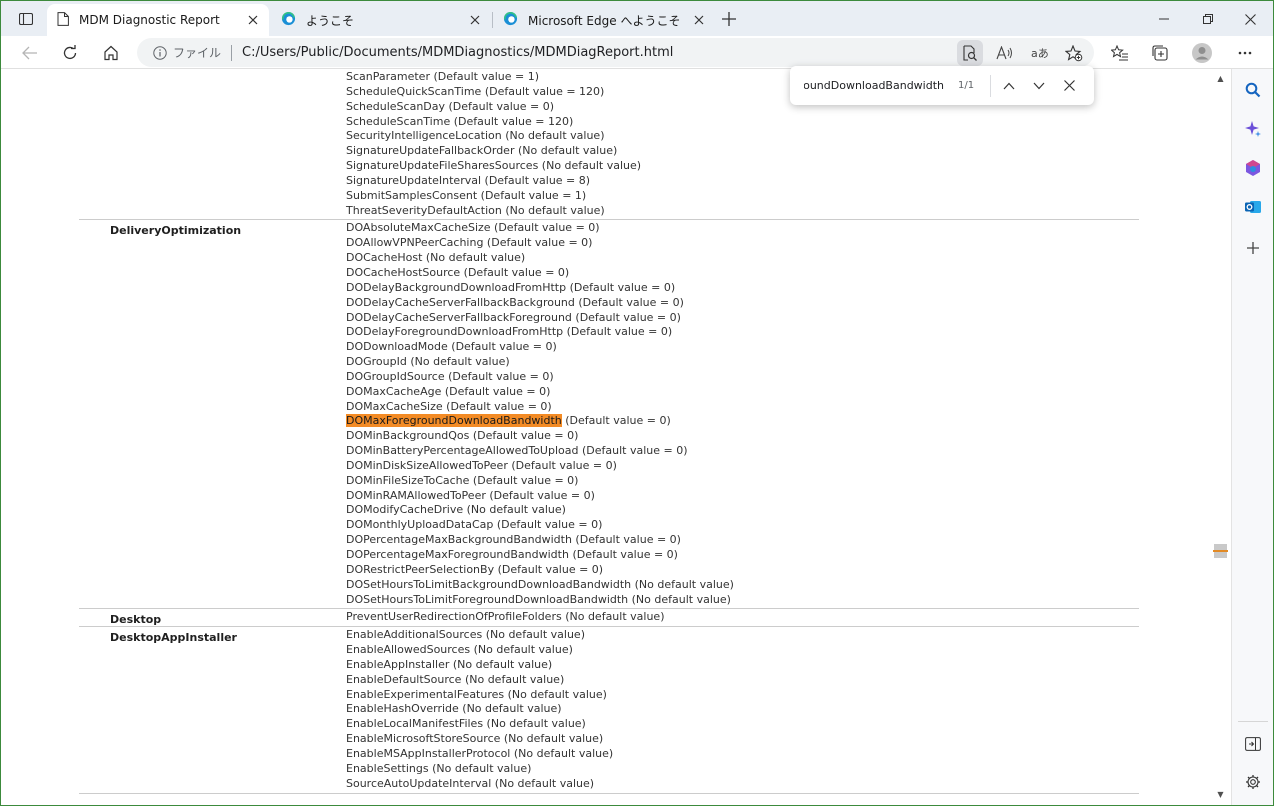  I want to click on policy-name: DOMonthlyUploadDataCap, so click(420, 525).